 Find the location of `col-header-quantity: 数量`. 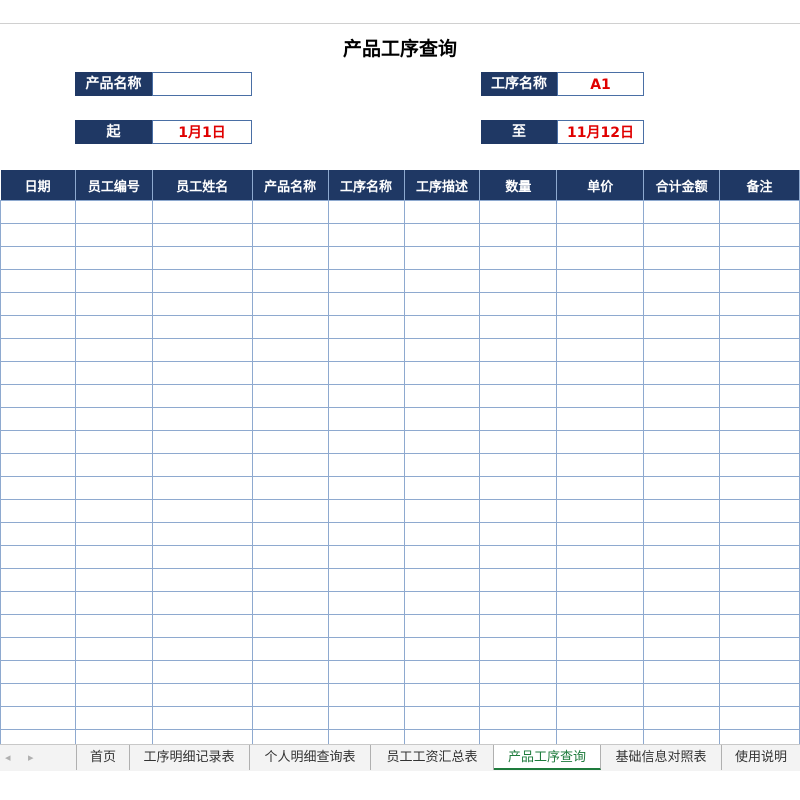

col-header-quantity: 数量 is located at coordinates (518, 185).